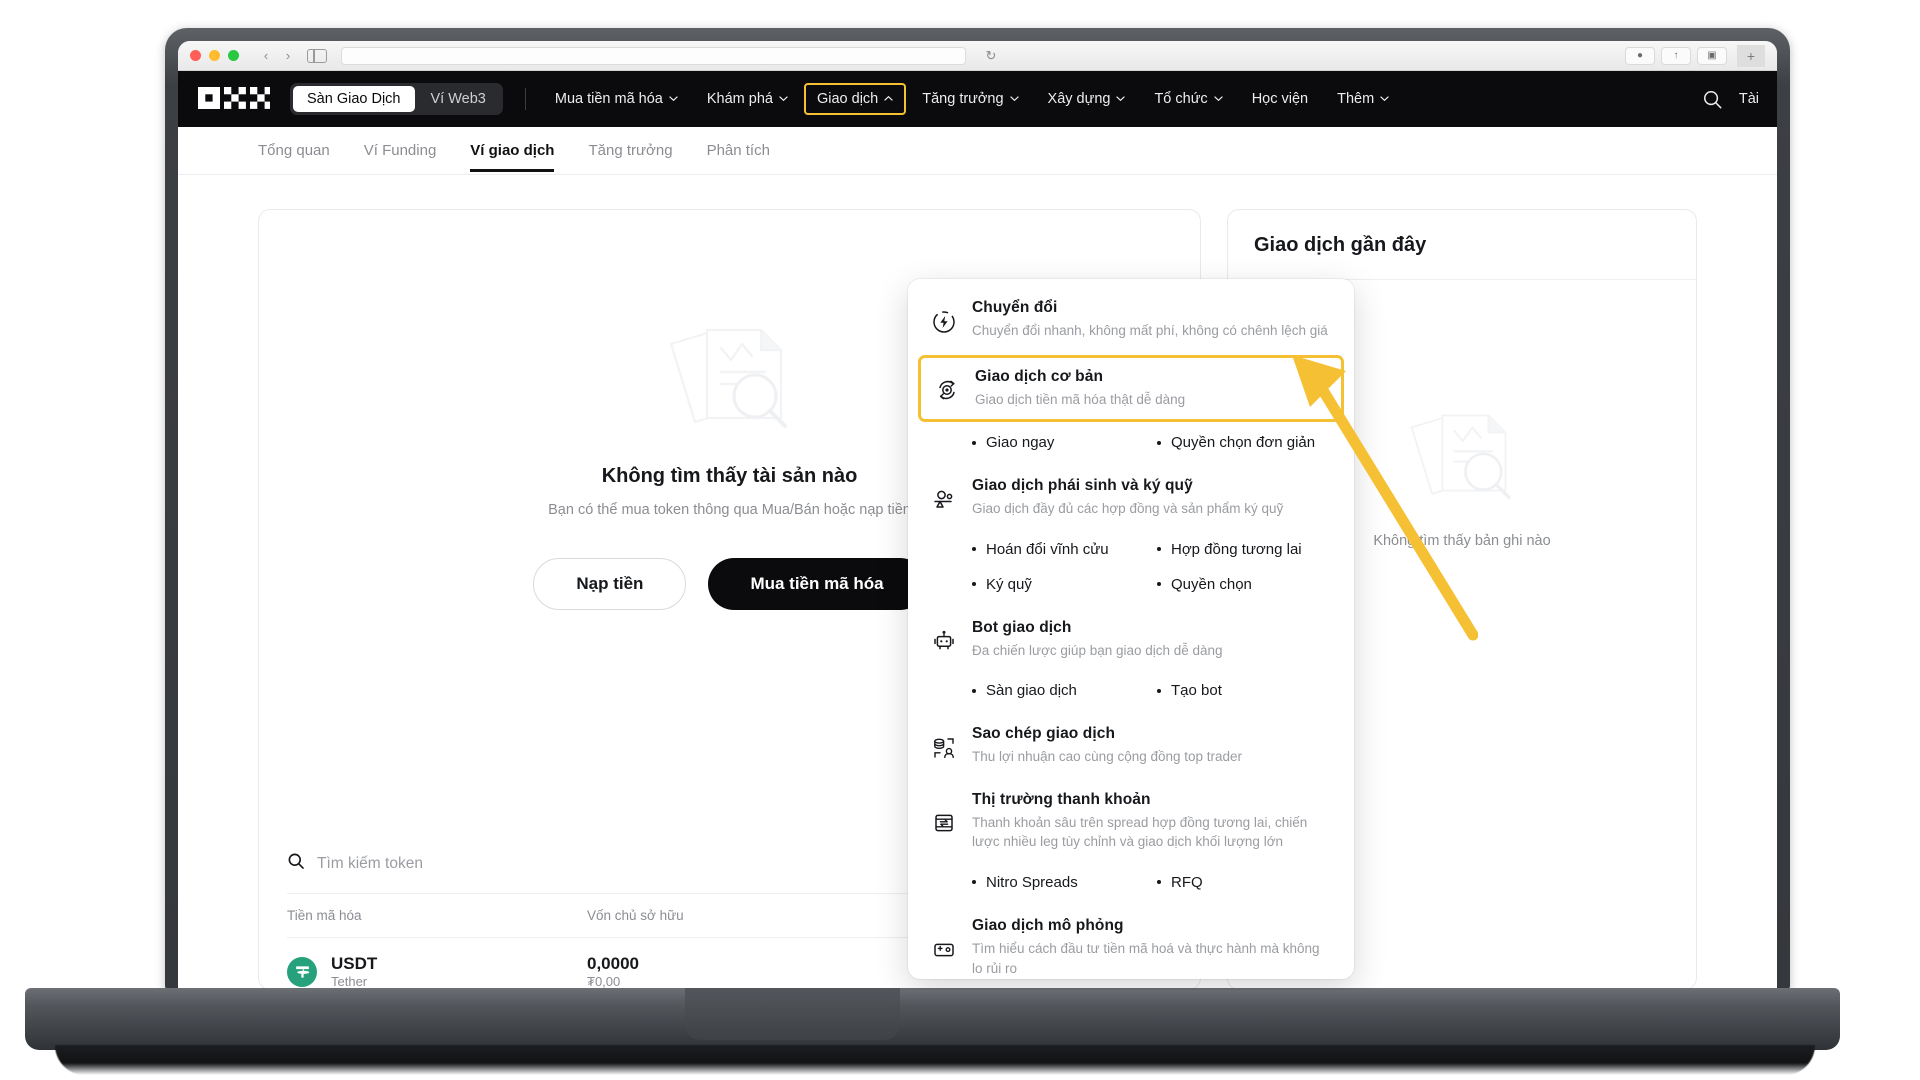 The image size is (1920, 1080). What do you see at coordinates (1059, 882) in the screenshot?
I see `sublink-nitro-spreads: Nitro Spreads` at bounding box center [1059, 882].